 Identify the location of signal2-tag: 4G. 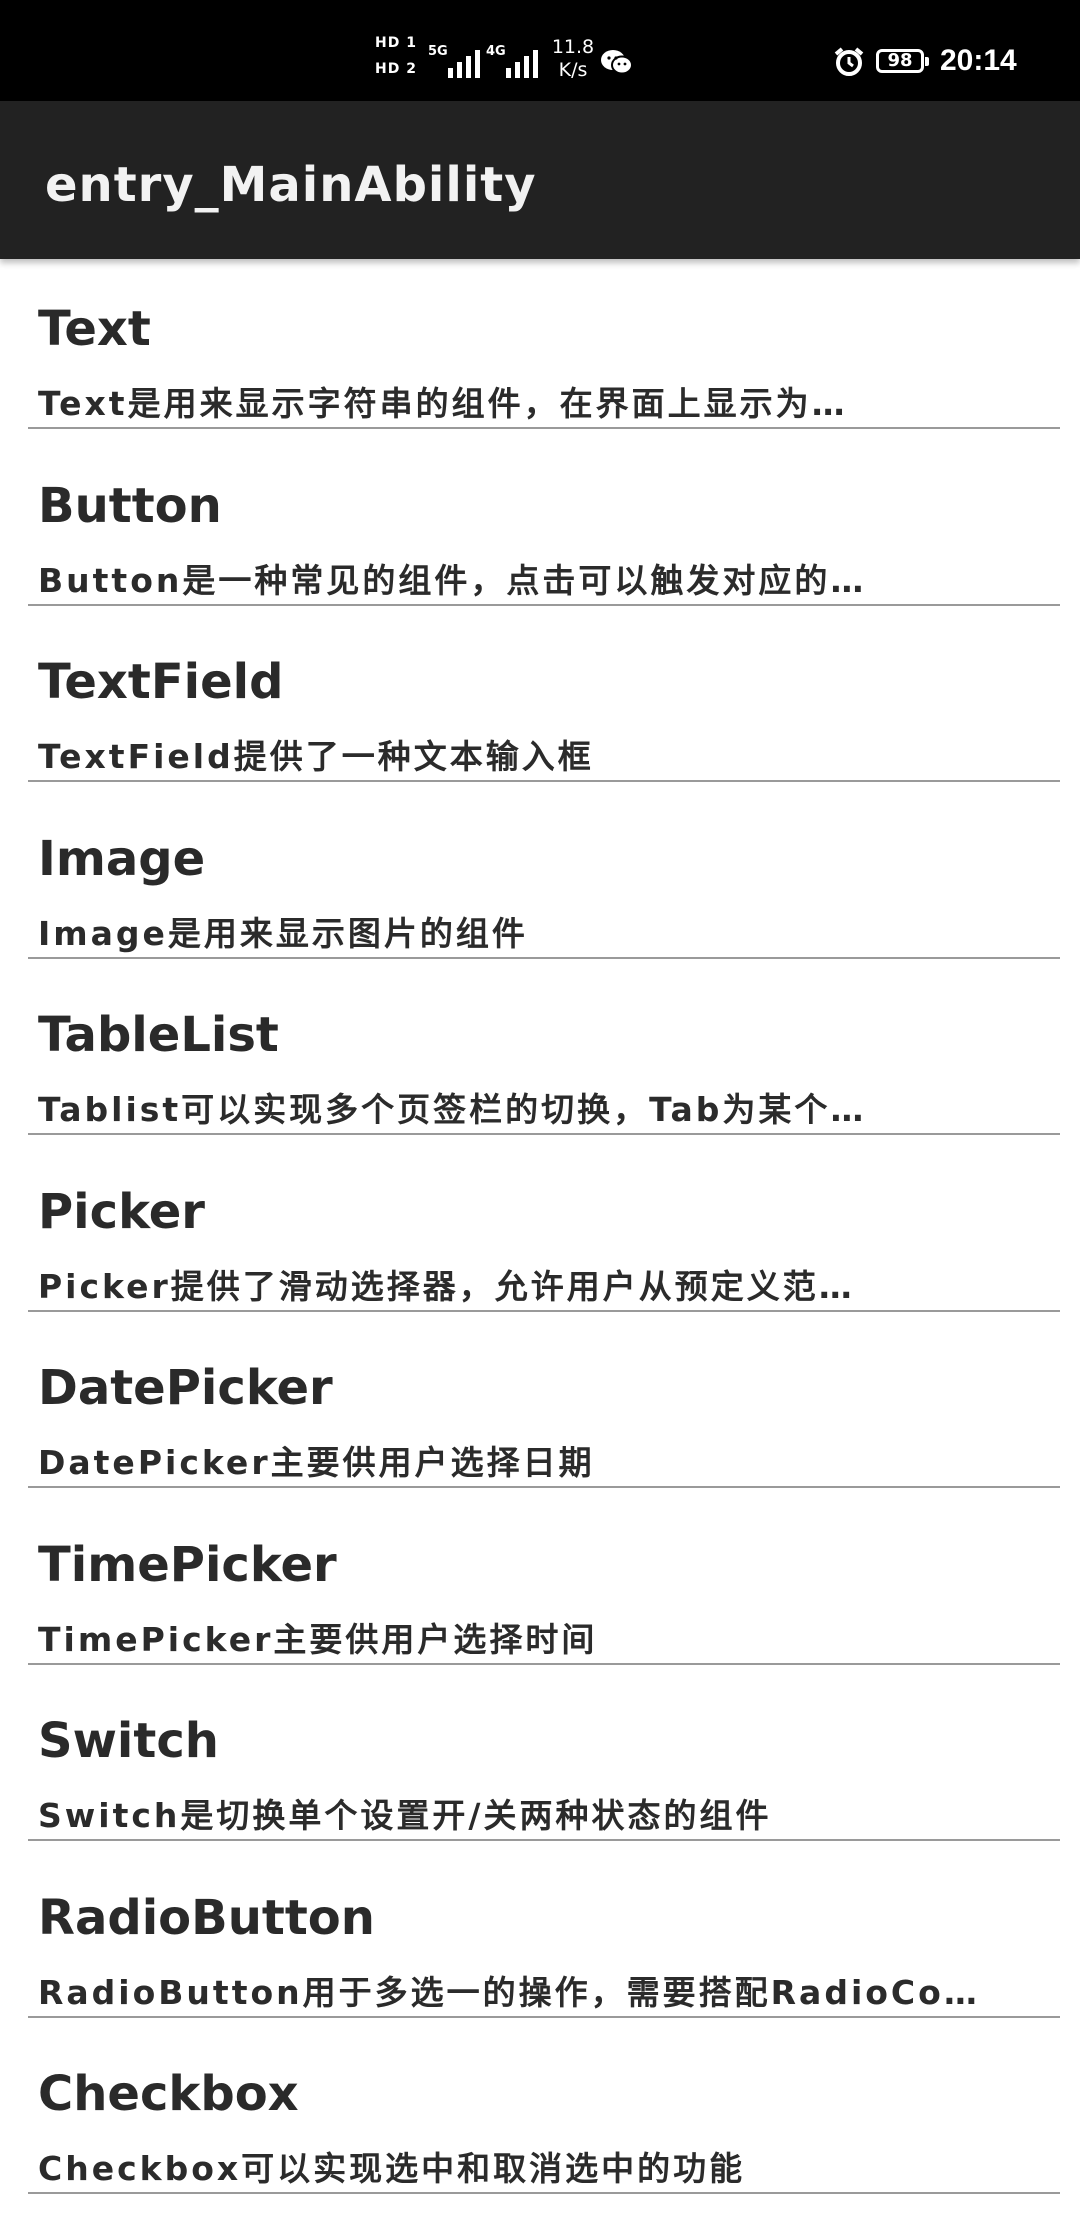
(496, 51).